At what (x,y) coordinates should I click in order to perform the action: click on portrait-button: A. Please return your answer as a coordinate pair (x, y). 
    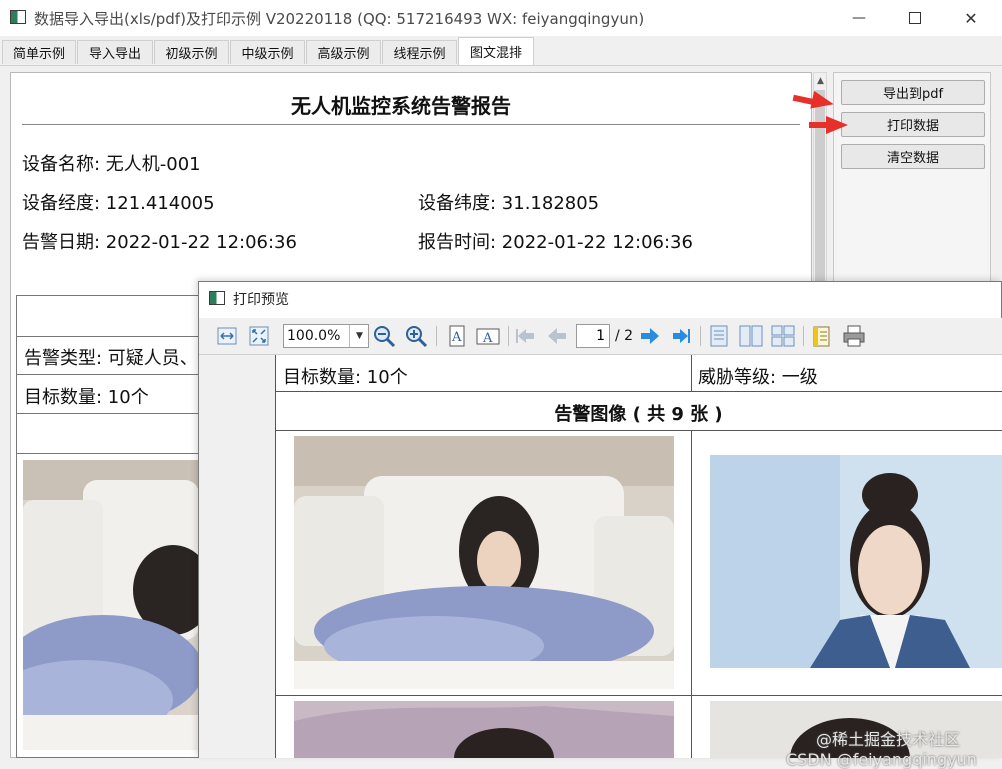
    Looking at the image, I should click on (457, 336).